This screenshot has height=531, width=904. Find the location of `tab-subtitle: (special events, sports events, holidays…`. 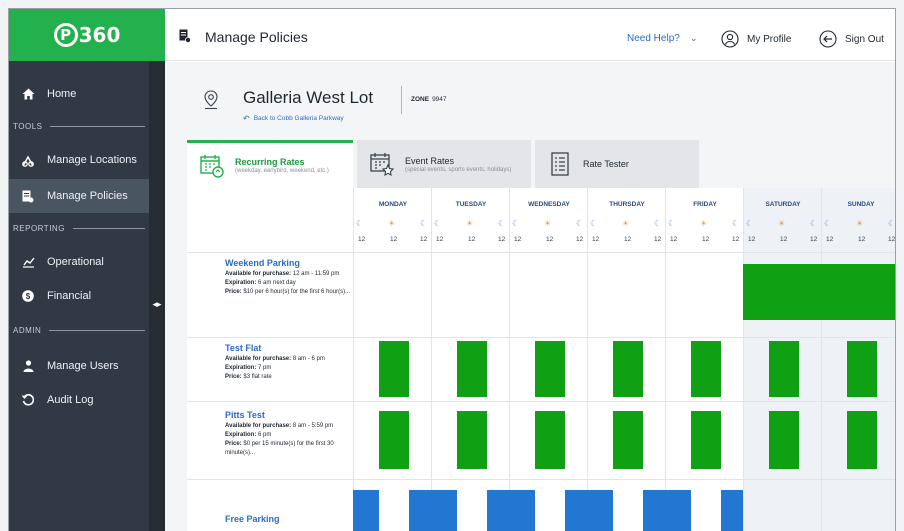

tab-subtitle: (special events, sports events, holidays… is located at coordinates (458, 169).